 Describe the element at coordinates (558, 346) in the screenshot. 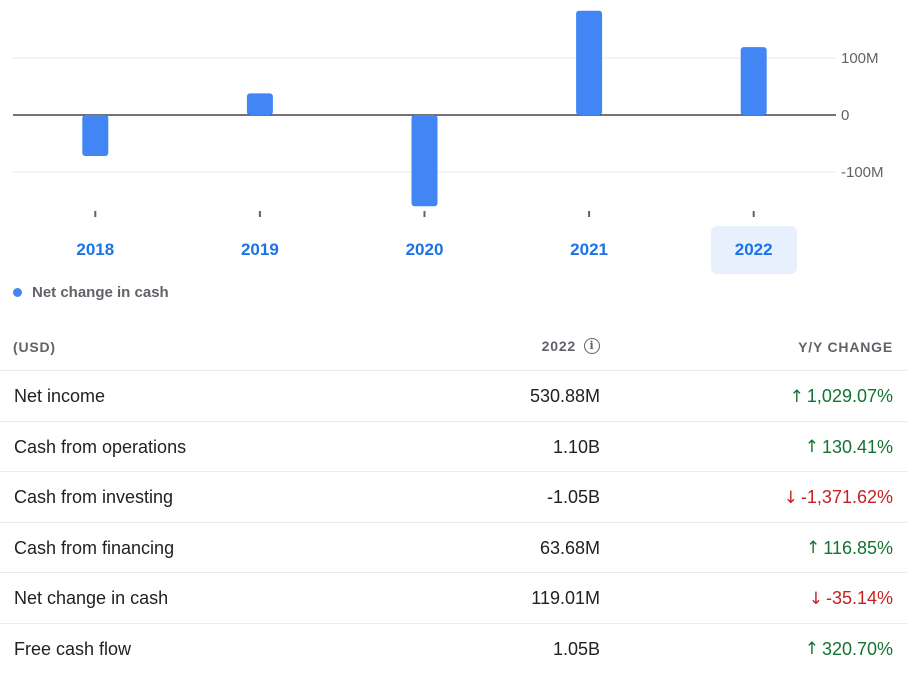

I see `period-label: 2022` at that location.